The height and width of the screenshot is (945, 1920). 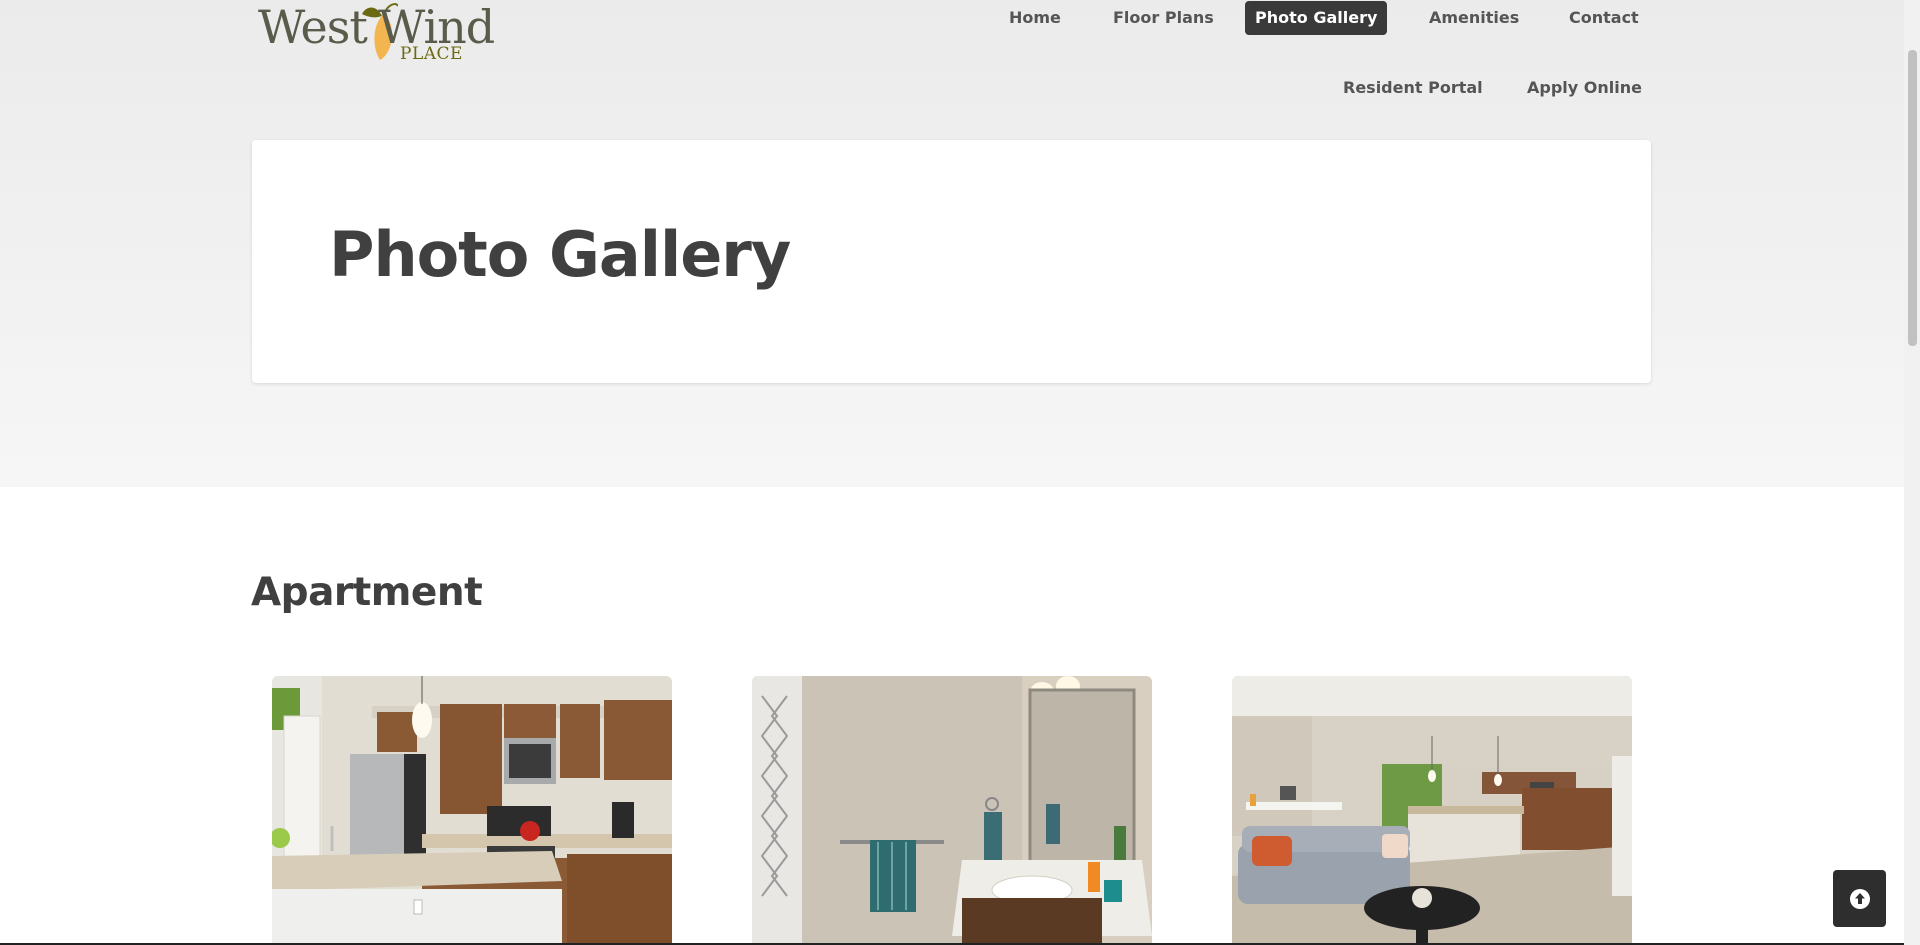 I want to click on nav-photo-gallery: Photo Gallery, so click(x=1316, y=18).